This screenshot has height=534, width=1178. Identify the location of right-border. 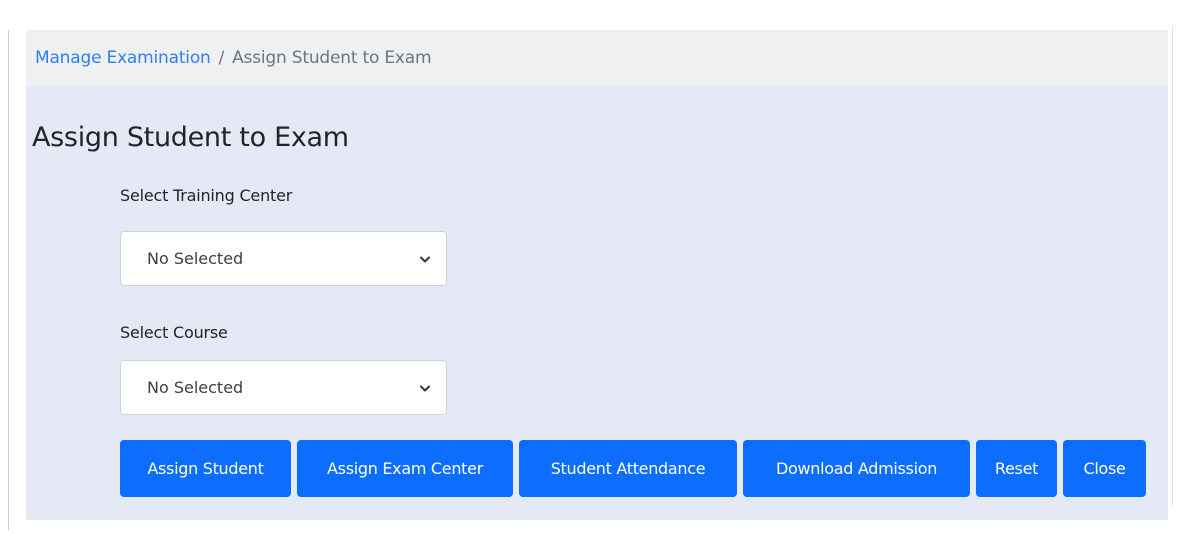
(1172, 266).